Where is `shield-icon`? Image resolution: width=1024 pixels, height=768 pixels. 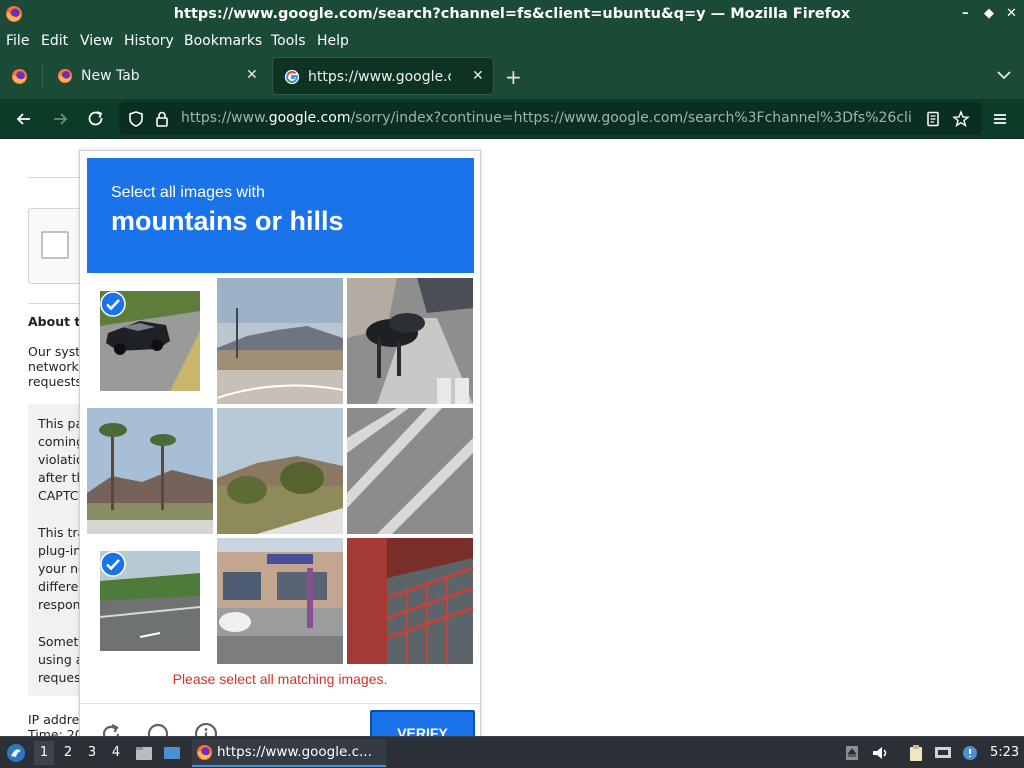 shield-icon is located at coordinates (136, 119).